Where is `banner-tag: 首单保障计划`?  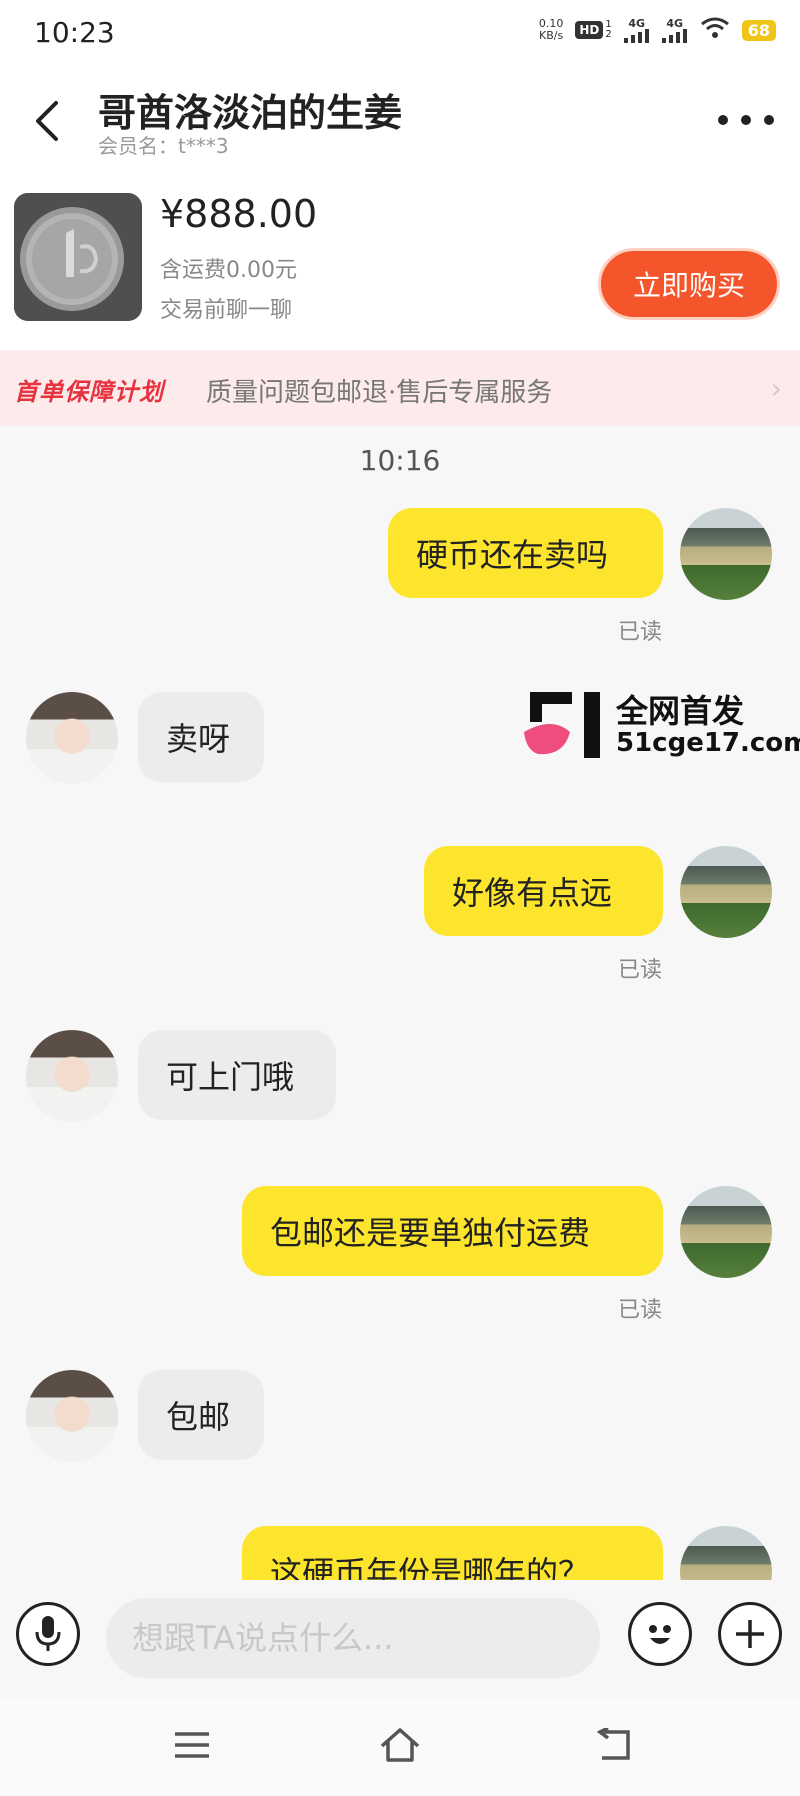
banner-tag: 首单保障计划 is located at coordinates (89, 392).